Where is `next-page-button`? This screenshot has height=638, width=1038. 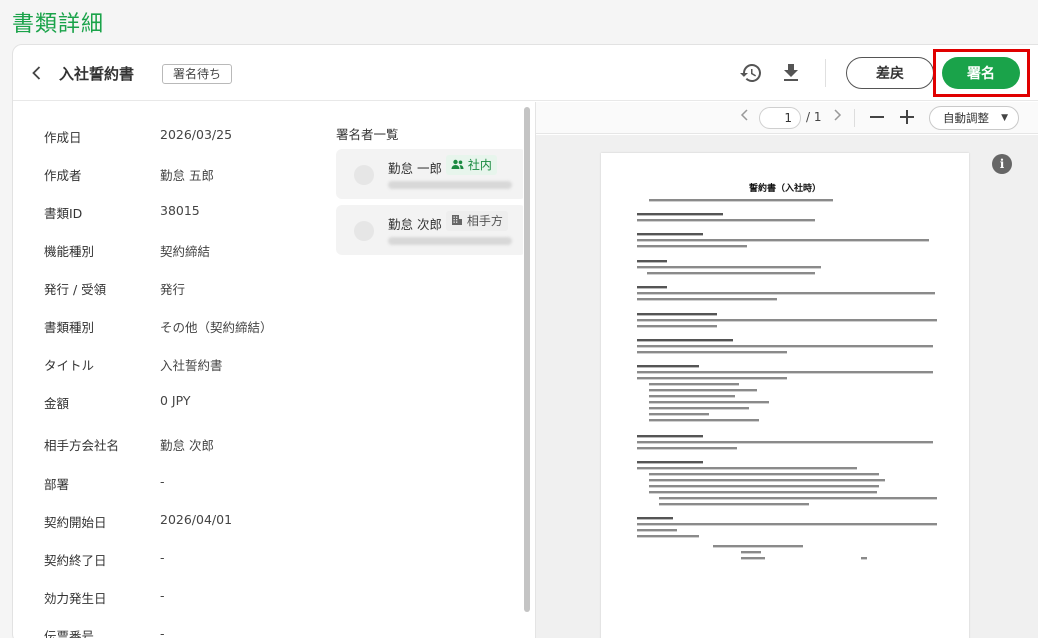
next-page-button is located at coordinates (837, 117).